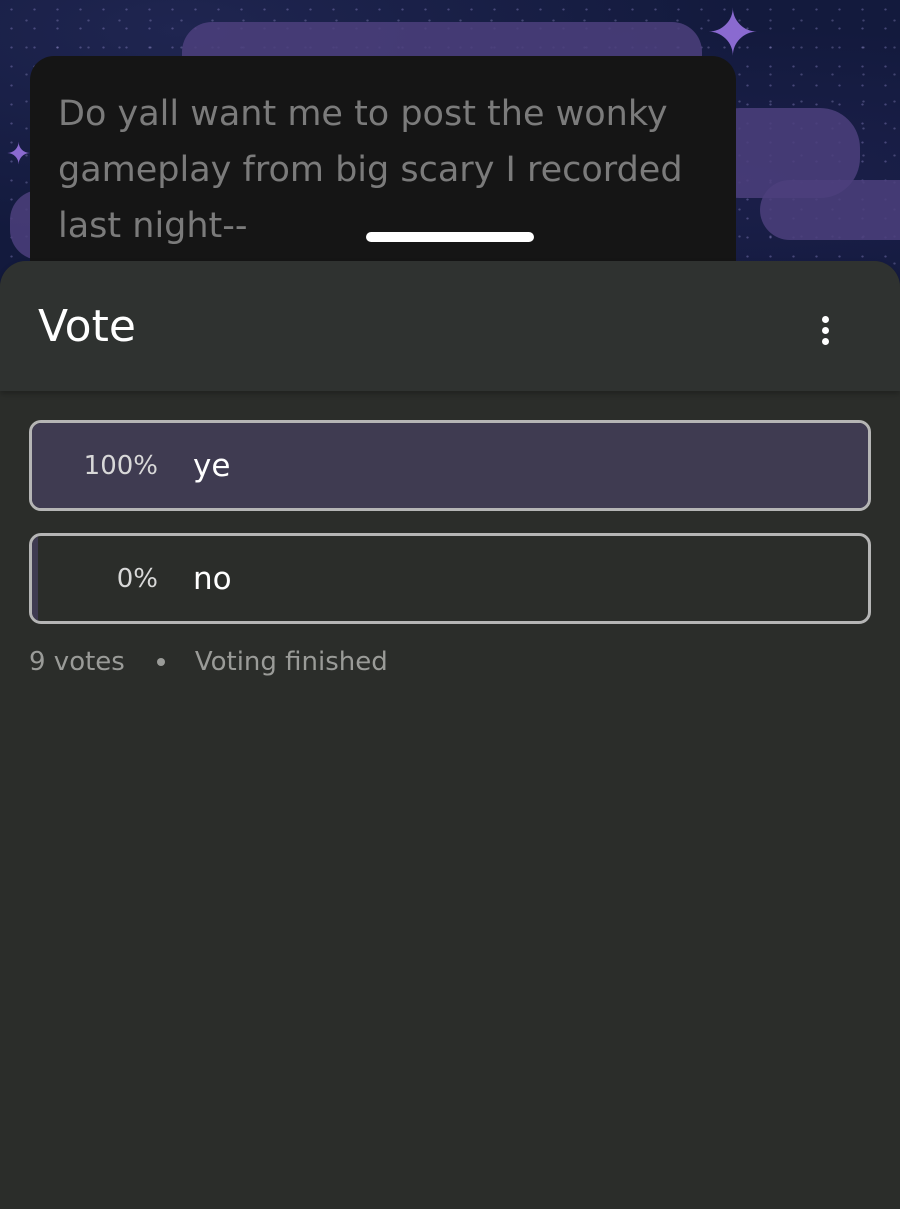 The height and width of the screenshot is (1209, 900). Describe the element at coordinates (830, 210) in the screenshot. I see `cloud-shape` at that location.